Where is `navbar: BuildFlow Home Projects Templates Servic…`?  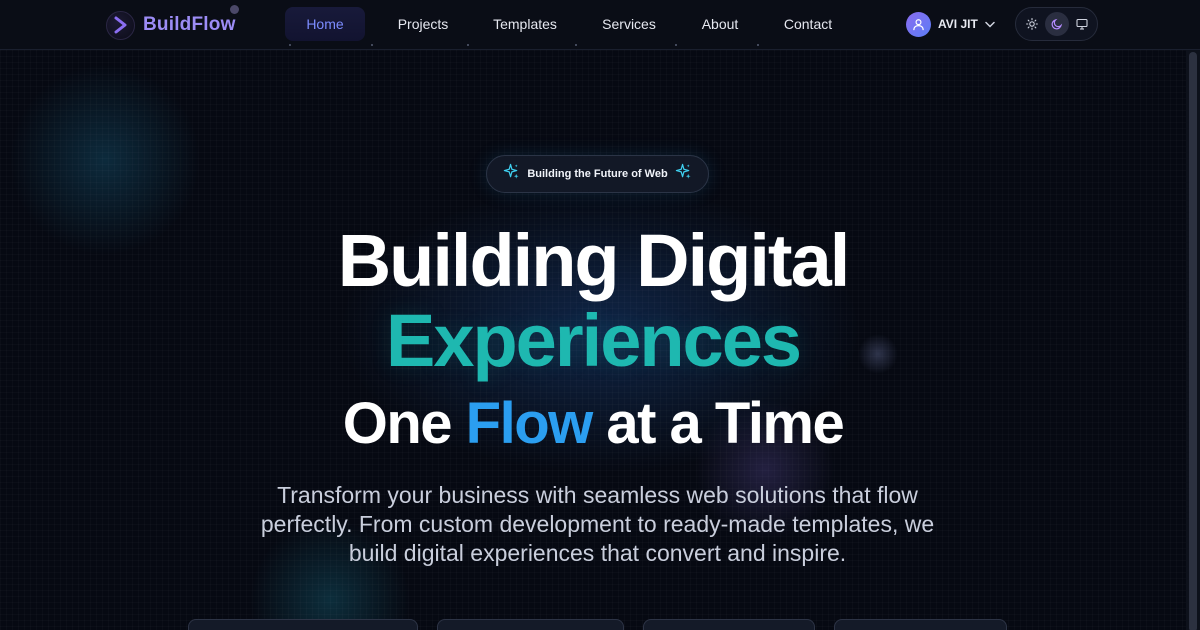
navbar: BuildFlow Home Projects Templates Servic… is located at coordinates (600, 25).